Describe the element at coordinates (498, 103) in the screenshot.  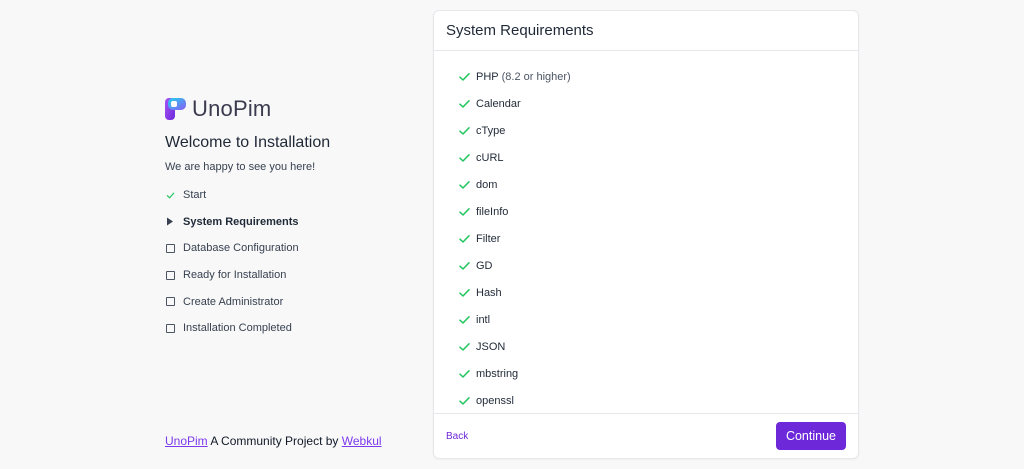
I see `requirement-name: Calendar` at that location.